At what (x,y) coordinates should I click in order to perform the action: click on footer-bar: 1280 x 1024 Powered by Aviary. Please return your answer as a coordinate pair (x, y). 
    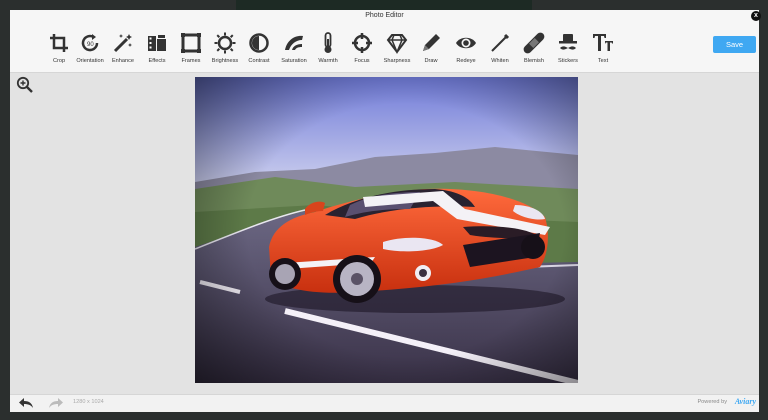
    Looking at the image, I should click on (384, 403).